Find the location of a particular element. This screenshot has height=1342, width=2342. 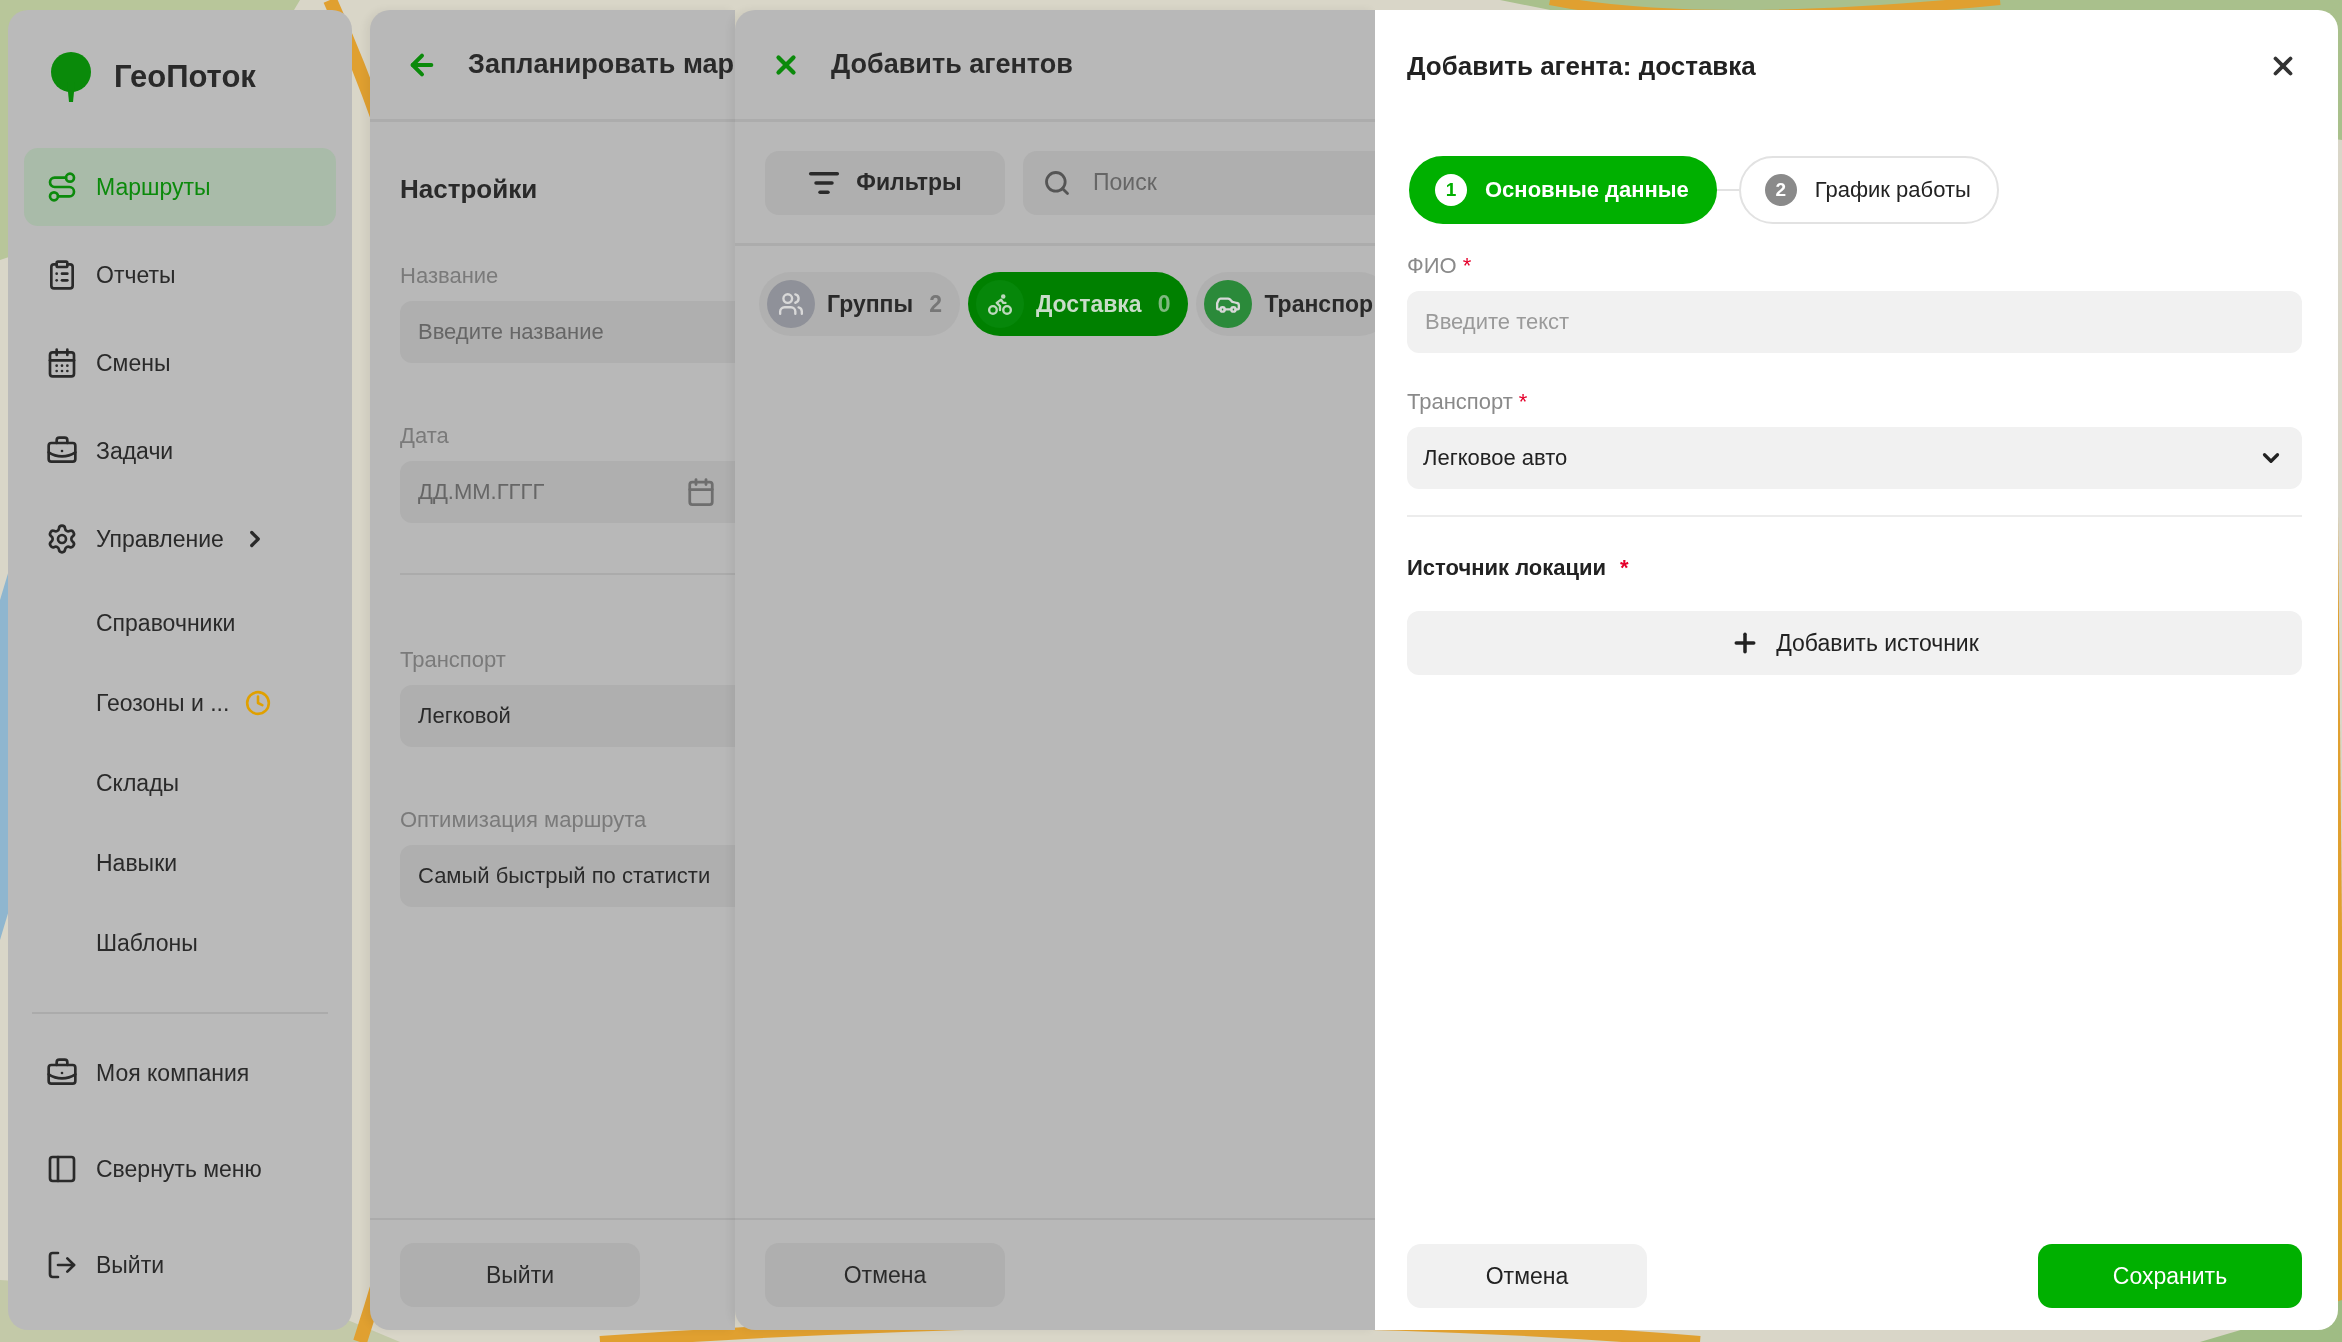

category-chip: Доставка 0 is located at coordinates (1078, 304).